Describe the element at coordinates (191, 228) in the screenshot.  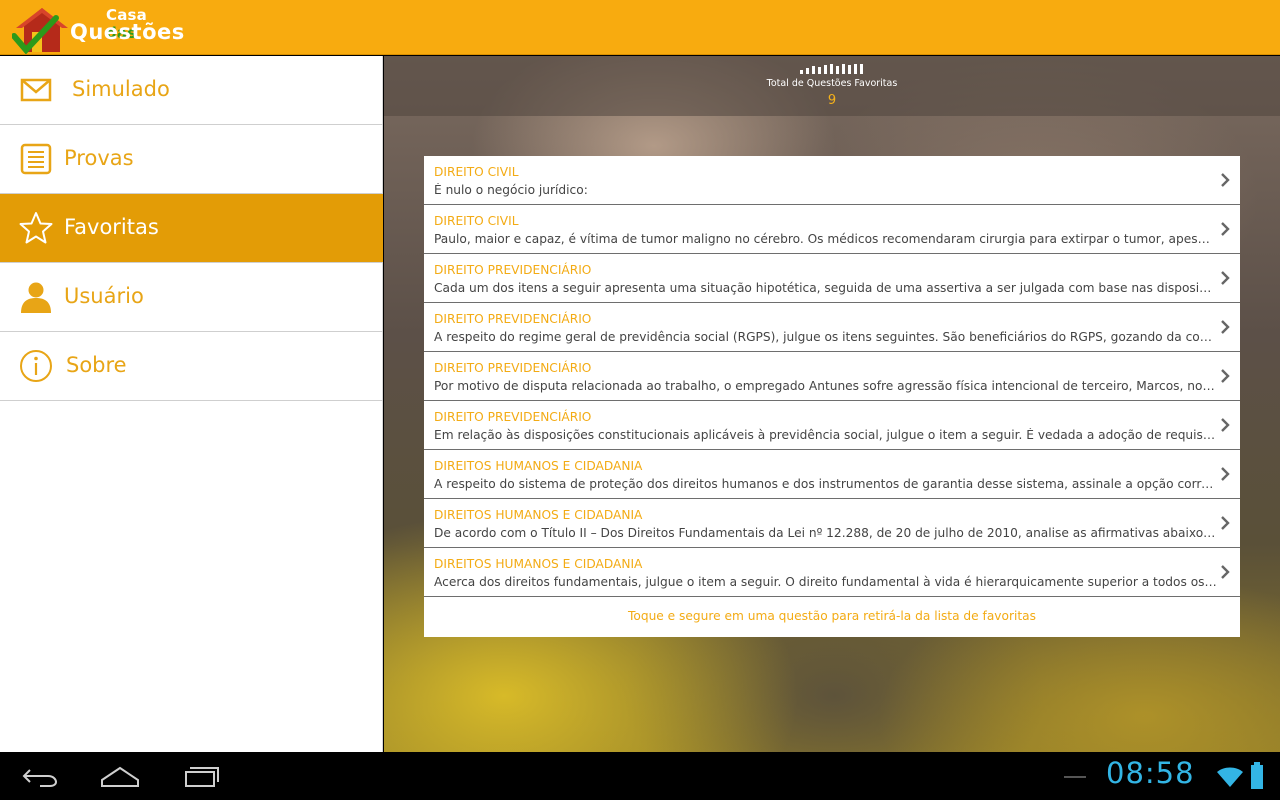
I see `sidebar-item-favoritas: Favoritas` at that location.